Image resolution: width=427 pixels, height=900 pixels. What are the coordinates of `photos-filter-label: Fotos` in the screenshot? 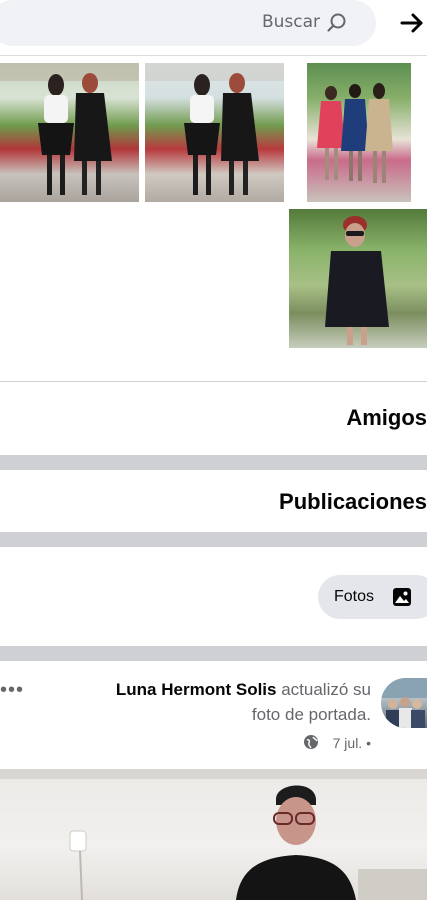 It's located at (354, 596).